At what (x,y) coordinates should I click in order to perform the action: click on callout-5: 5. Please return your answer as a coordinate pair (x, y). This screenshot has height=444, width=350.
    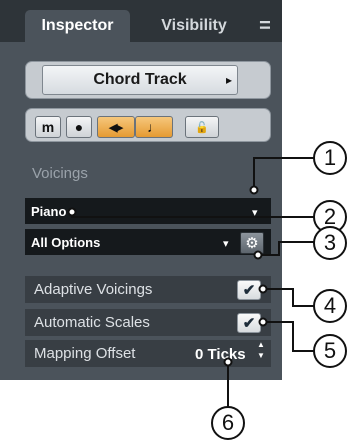
    Looking at the image, I should click on (330, 351).